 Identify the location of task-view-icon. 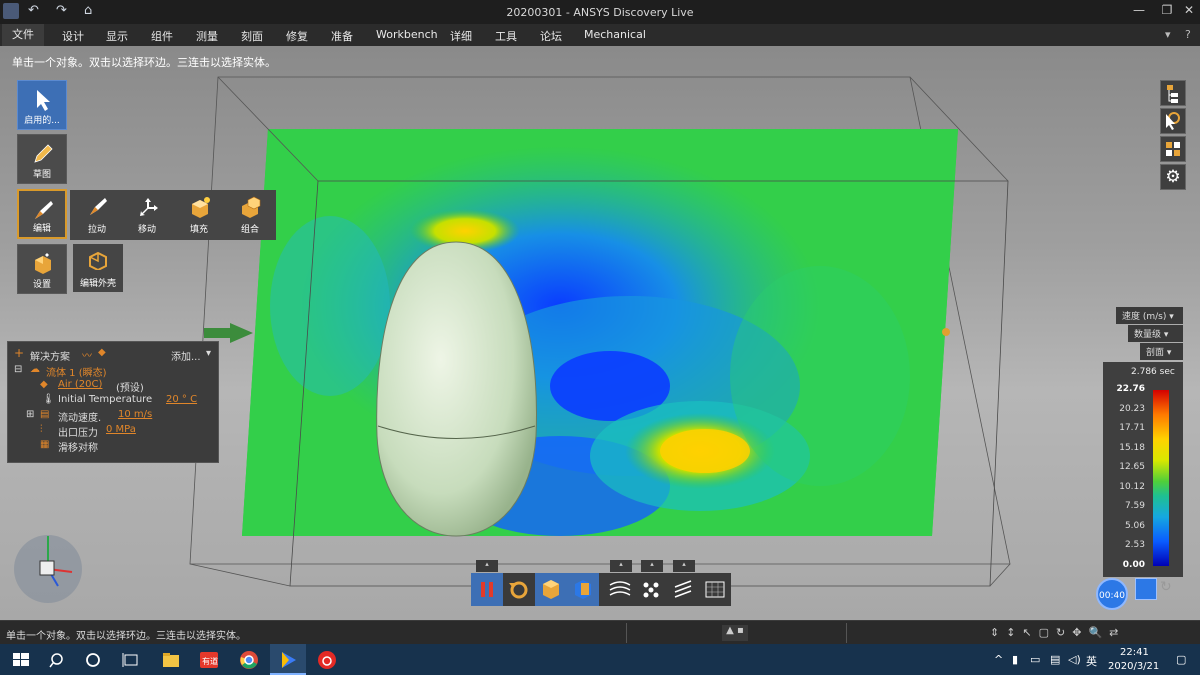
(131, 660).